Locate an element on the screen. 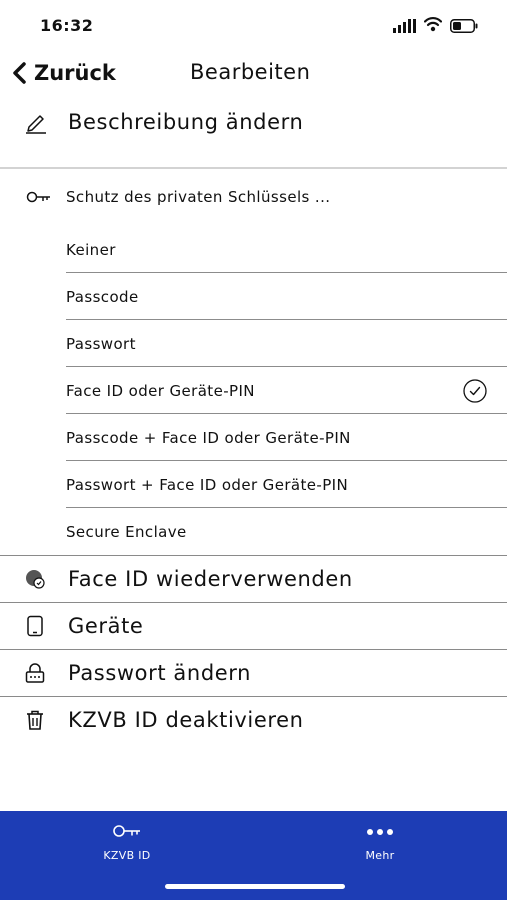  option-passcode-face-id: Passcode + Face ID oder Geräte-PIN is located at coordinates (286, 438).